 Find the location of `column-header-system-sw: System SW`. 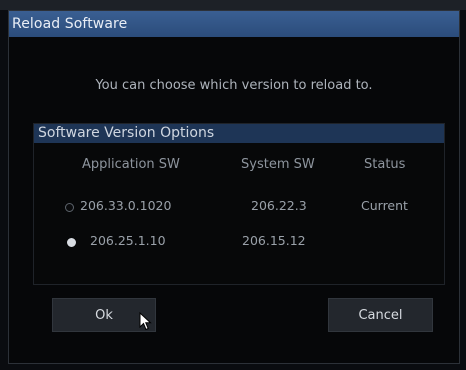

column-header-system-sw: System SW is located at coordinates (278, 164).